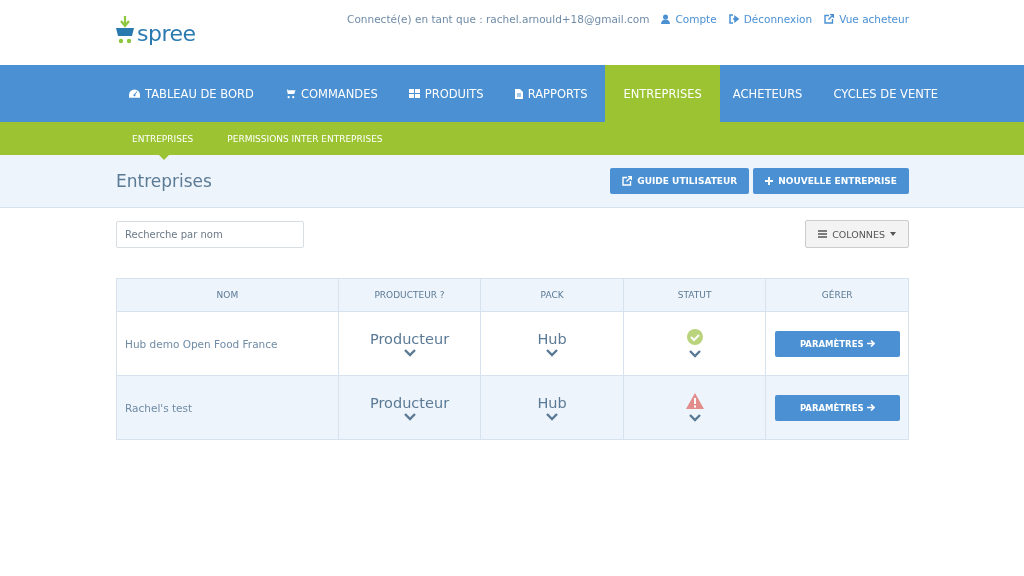  What do you see at coordinates (333, 93) in the screenshot?
I see `nav-tab: COMMANDES` at bounding box center [333, 93].